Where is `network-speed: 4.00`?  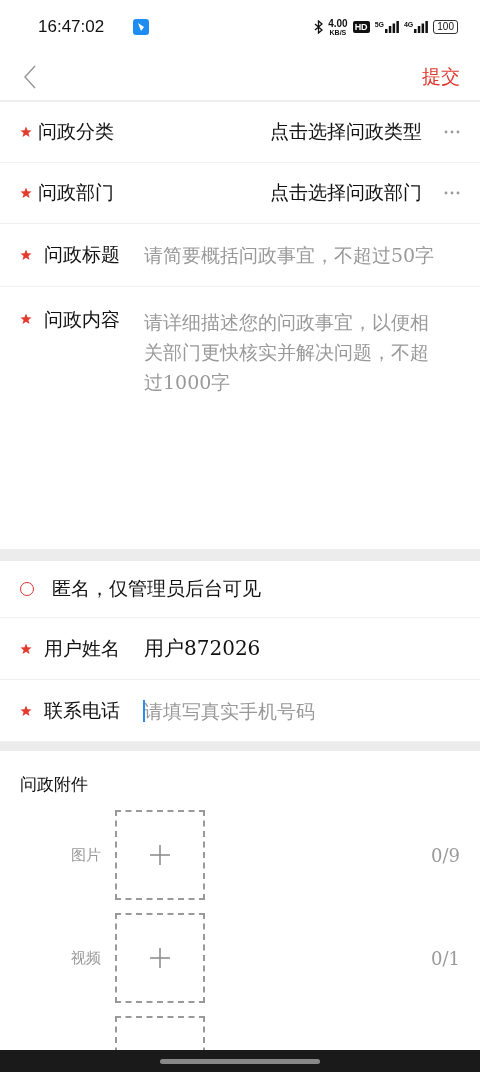 network-speed: 4.00 is located at coordinates (338, 23).